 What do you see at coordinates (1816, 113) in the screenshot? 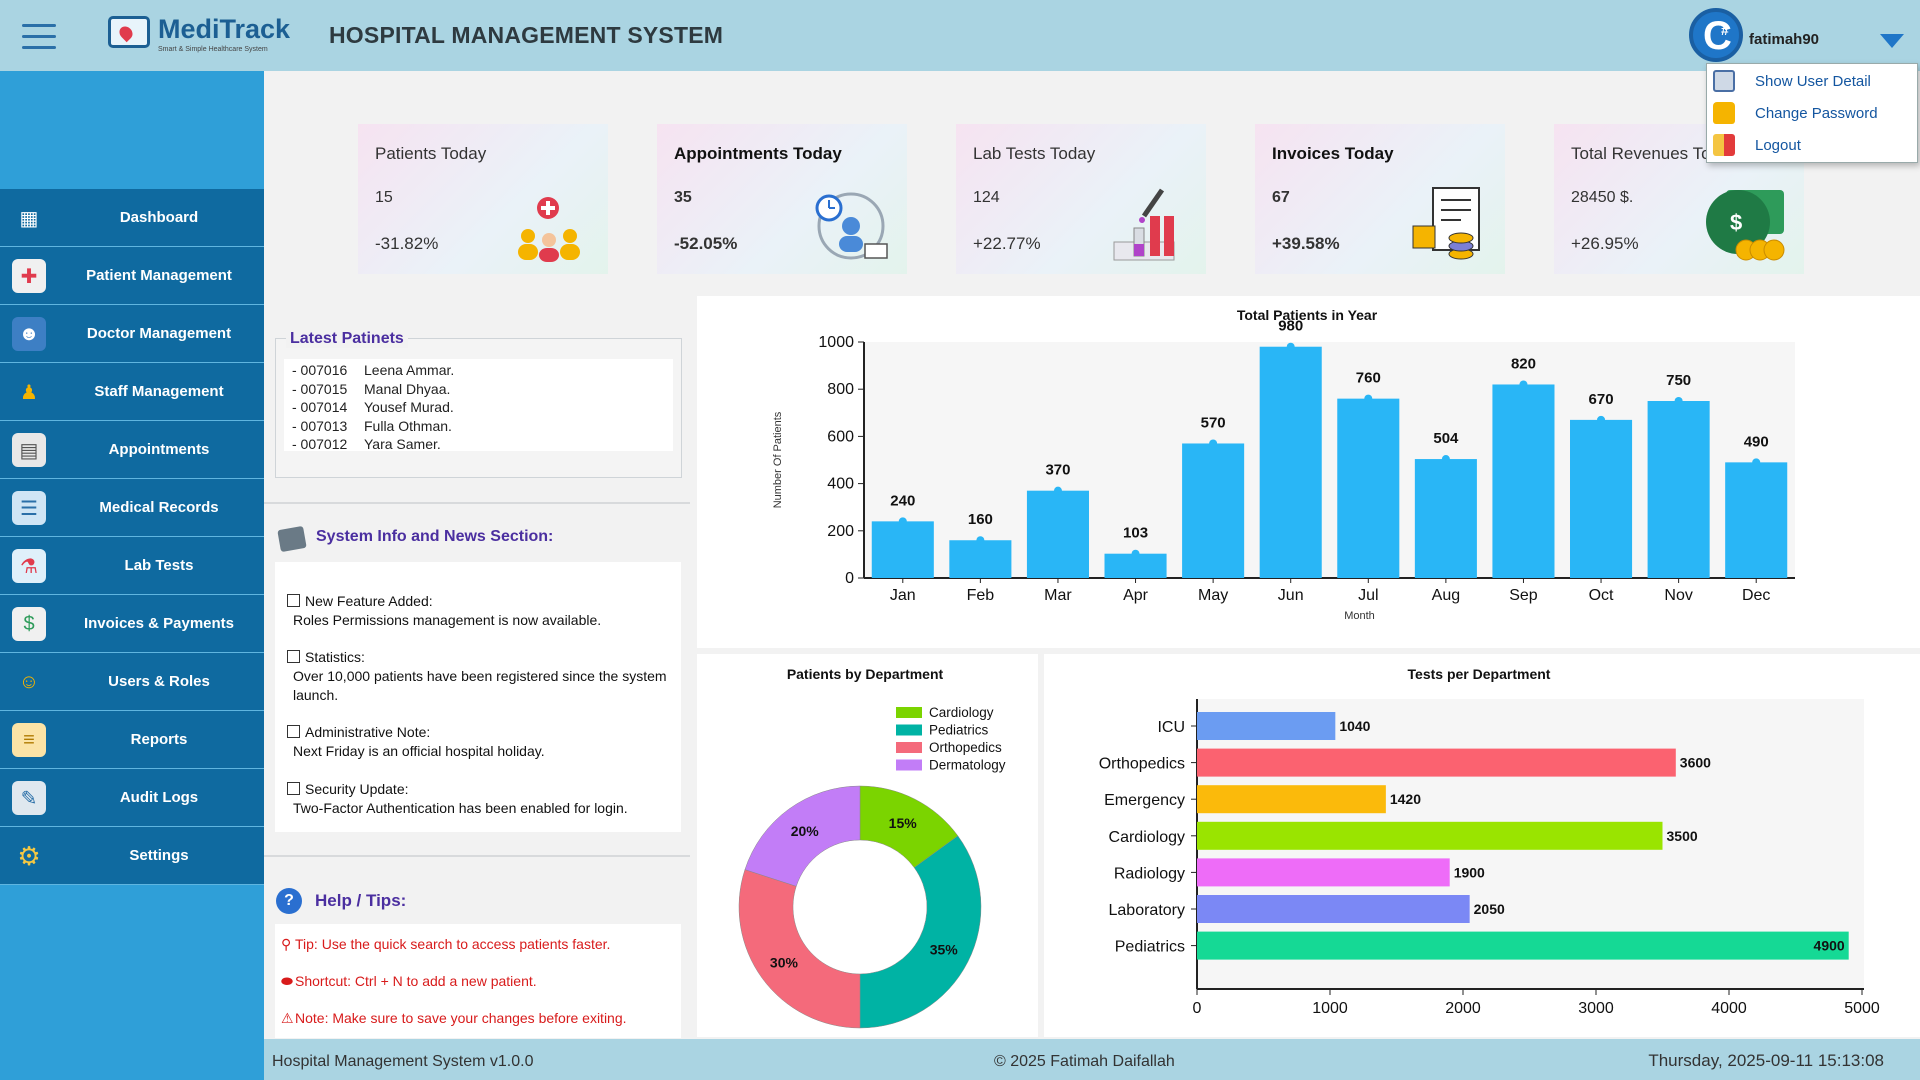
I see `menu-item-label: Change Password` at bounding box center [1816, 113].